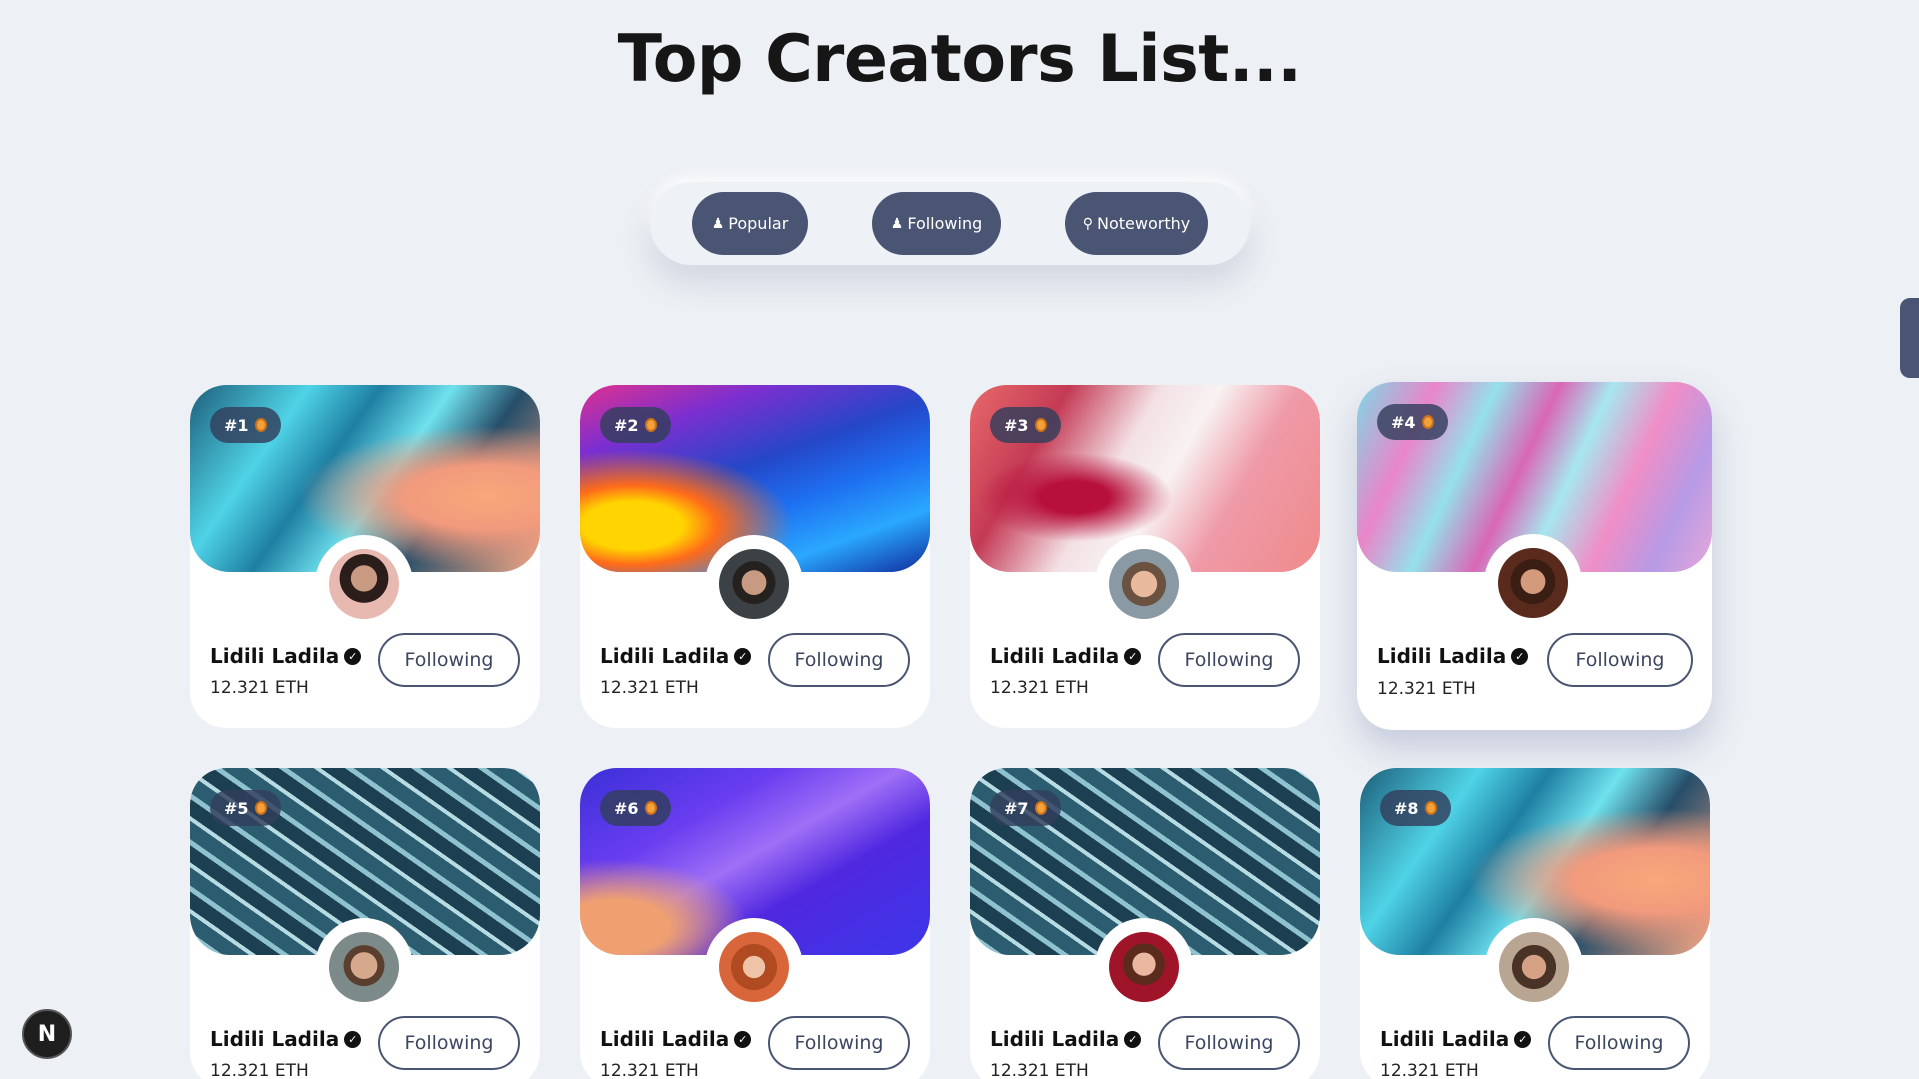  I want to click on creator-card: #6 Lidili Ladila ✓ 12.321 ETH Following, so click(755, 923).